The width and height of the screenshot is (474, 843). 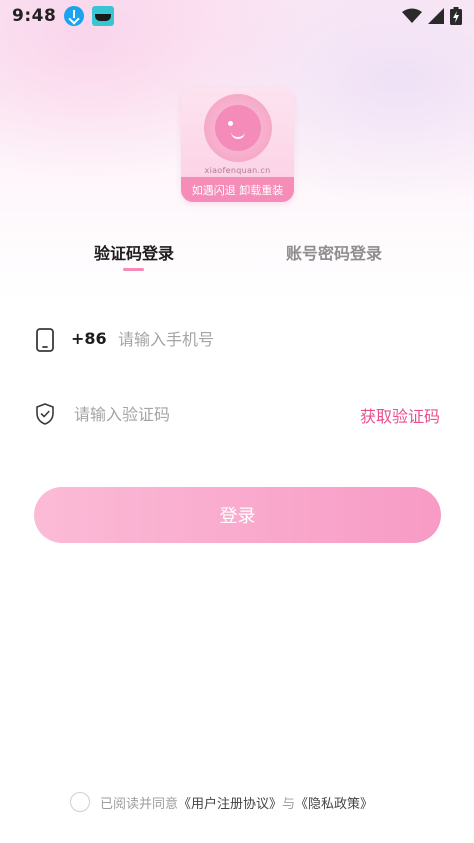 What do you see at coordinates (237, 16) in the screenshot?
I see `status-bar: 9:48` at bounding box center [237, 16].